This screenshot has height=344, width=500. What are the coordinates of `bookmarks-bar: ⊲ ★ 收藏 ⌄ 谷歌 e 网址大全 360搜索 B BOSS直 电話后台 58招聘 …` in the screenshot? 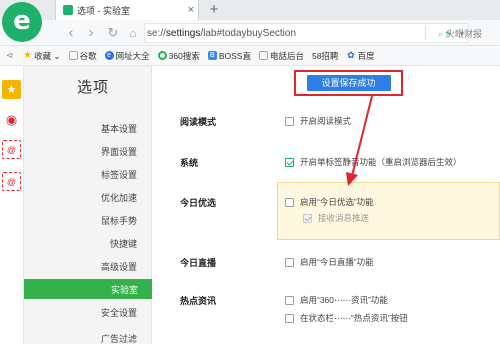 It's located at (250, 56).